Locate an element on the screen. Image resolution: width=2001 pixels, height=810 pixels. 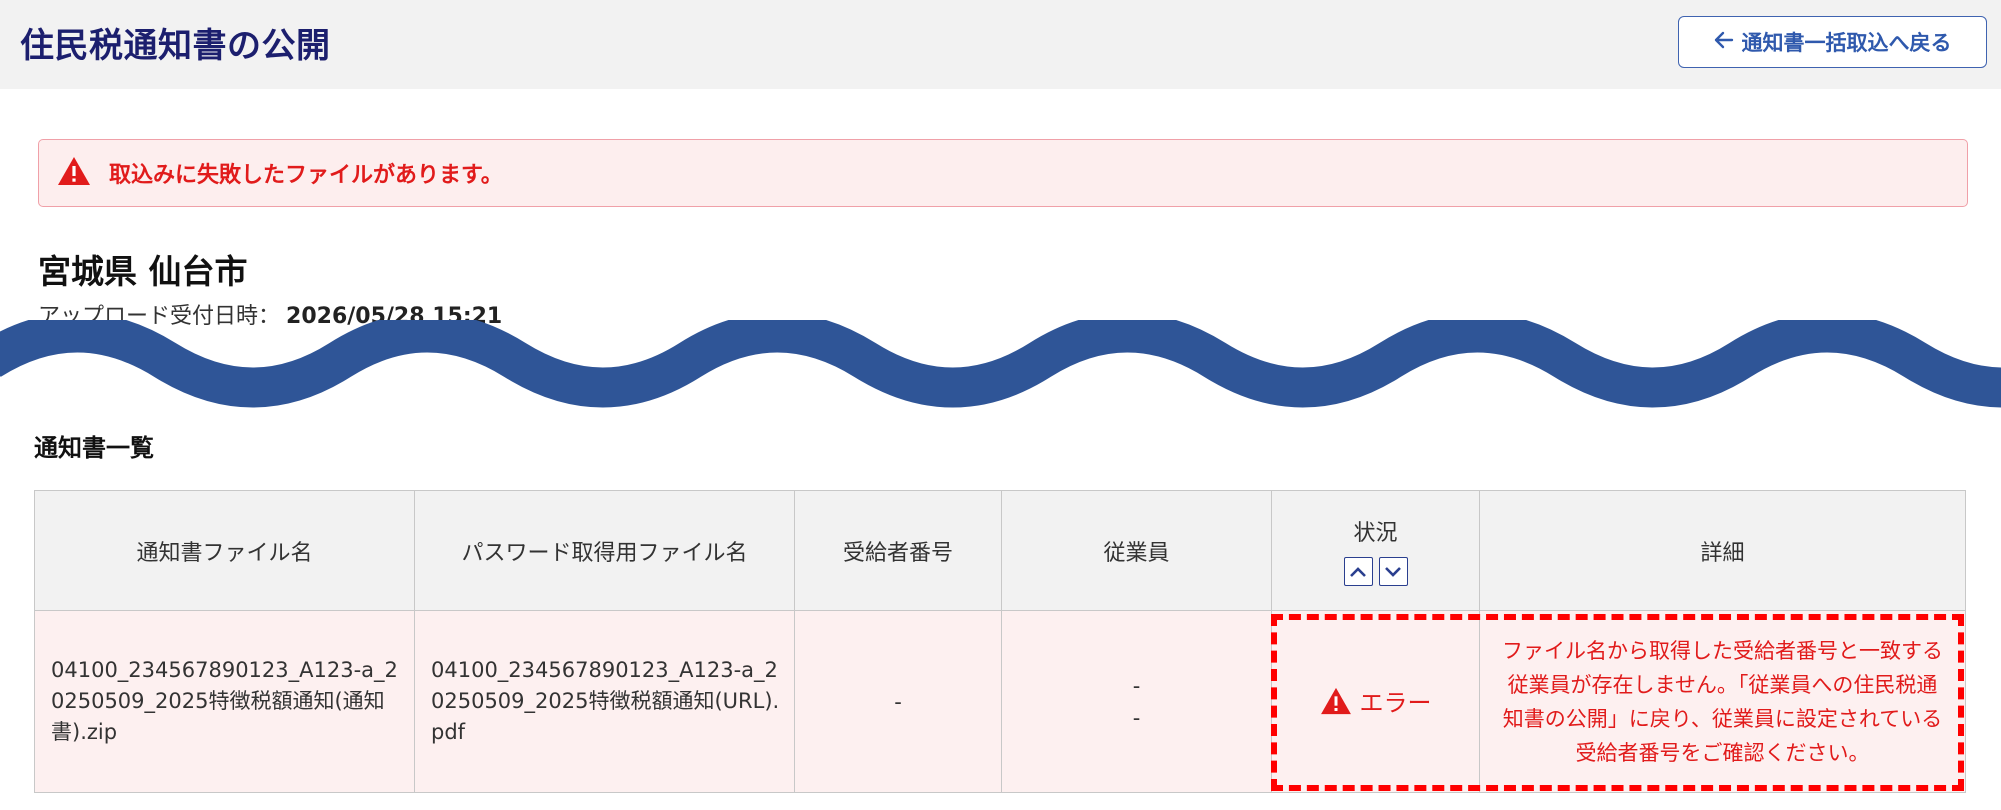
sort-ascending-button is located at coordinates (1358, 571).